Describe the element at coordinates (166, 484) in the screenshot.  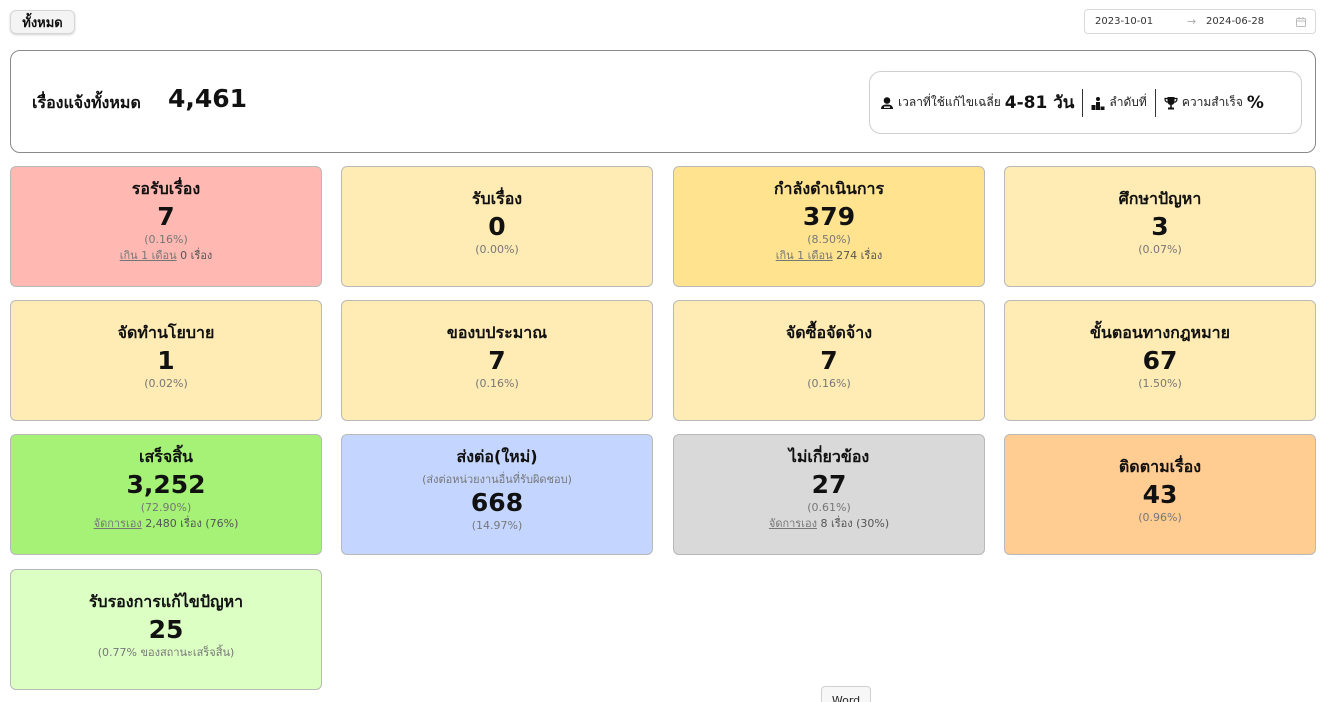
I see `status-card-value: 3,252` at that location.